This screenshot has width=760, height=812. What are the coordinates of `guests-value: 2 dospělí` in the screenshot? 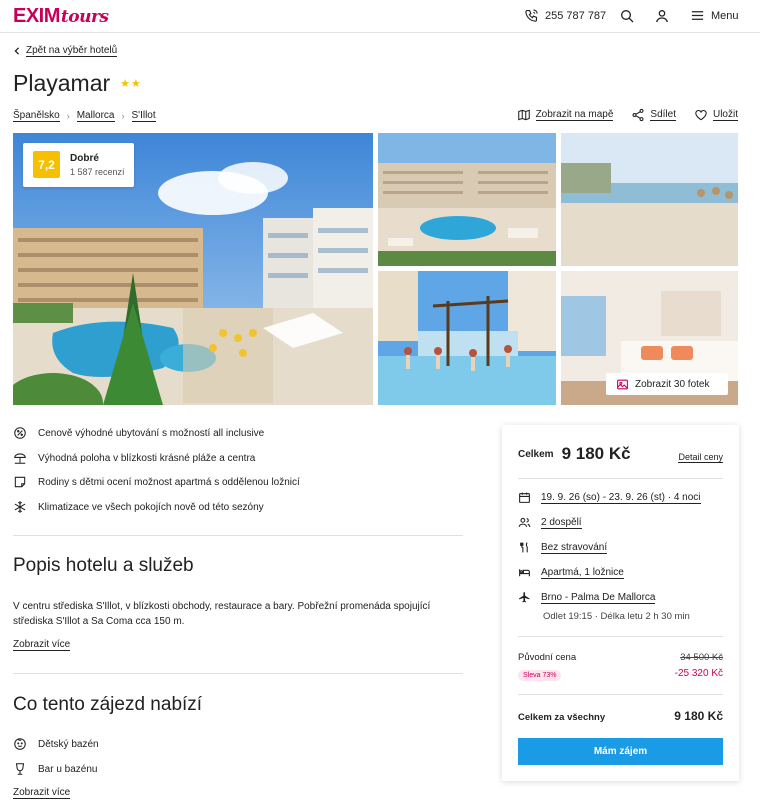 It's located at (561, 522).